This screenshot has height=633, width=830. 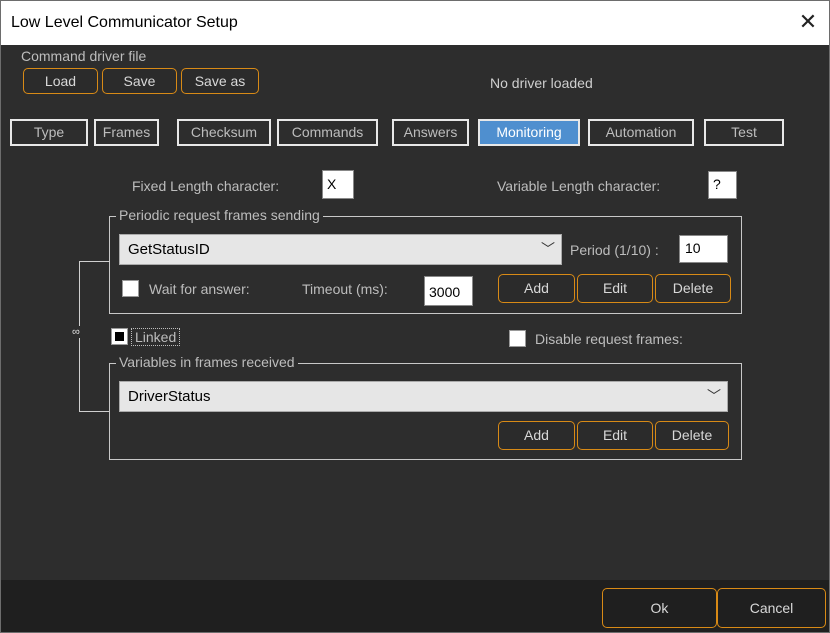 I want to click on timeout-label: Timeout (ms):, so click(x=345, y=289).